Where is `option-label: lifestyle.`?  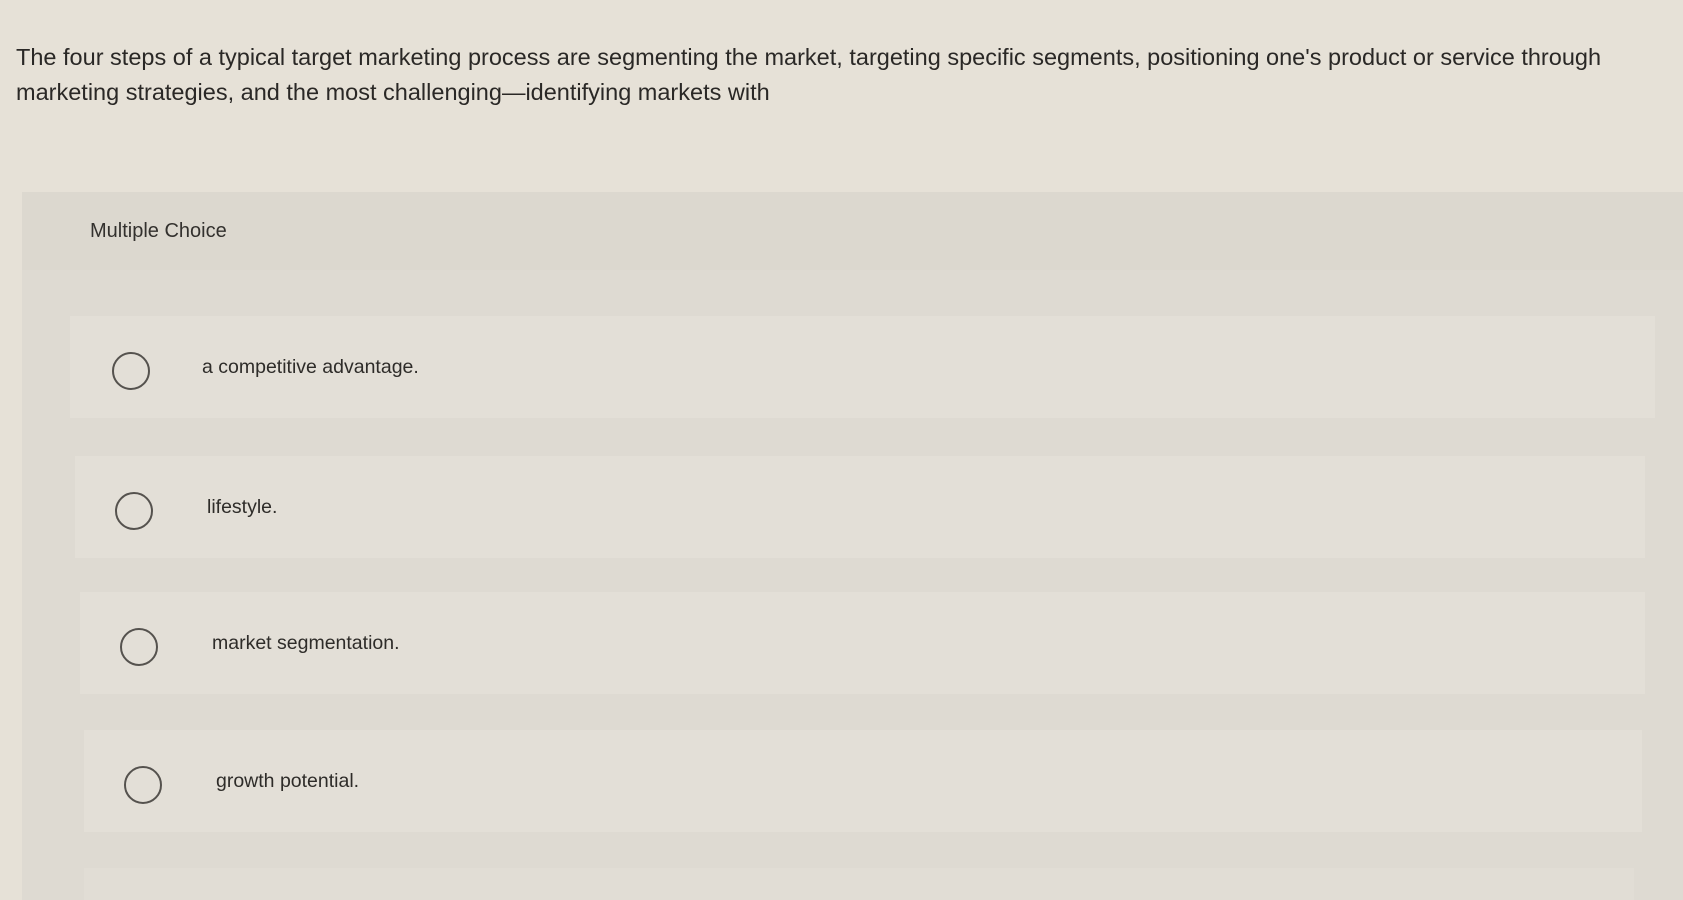
option-label: lifestyle. is located at coordinates (242, 507).